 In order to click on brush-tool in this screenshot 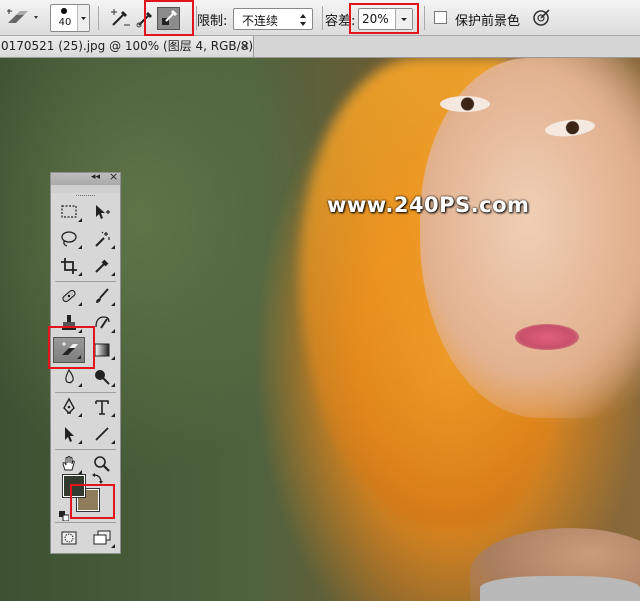, I will do `click(102, 296)`.